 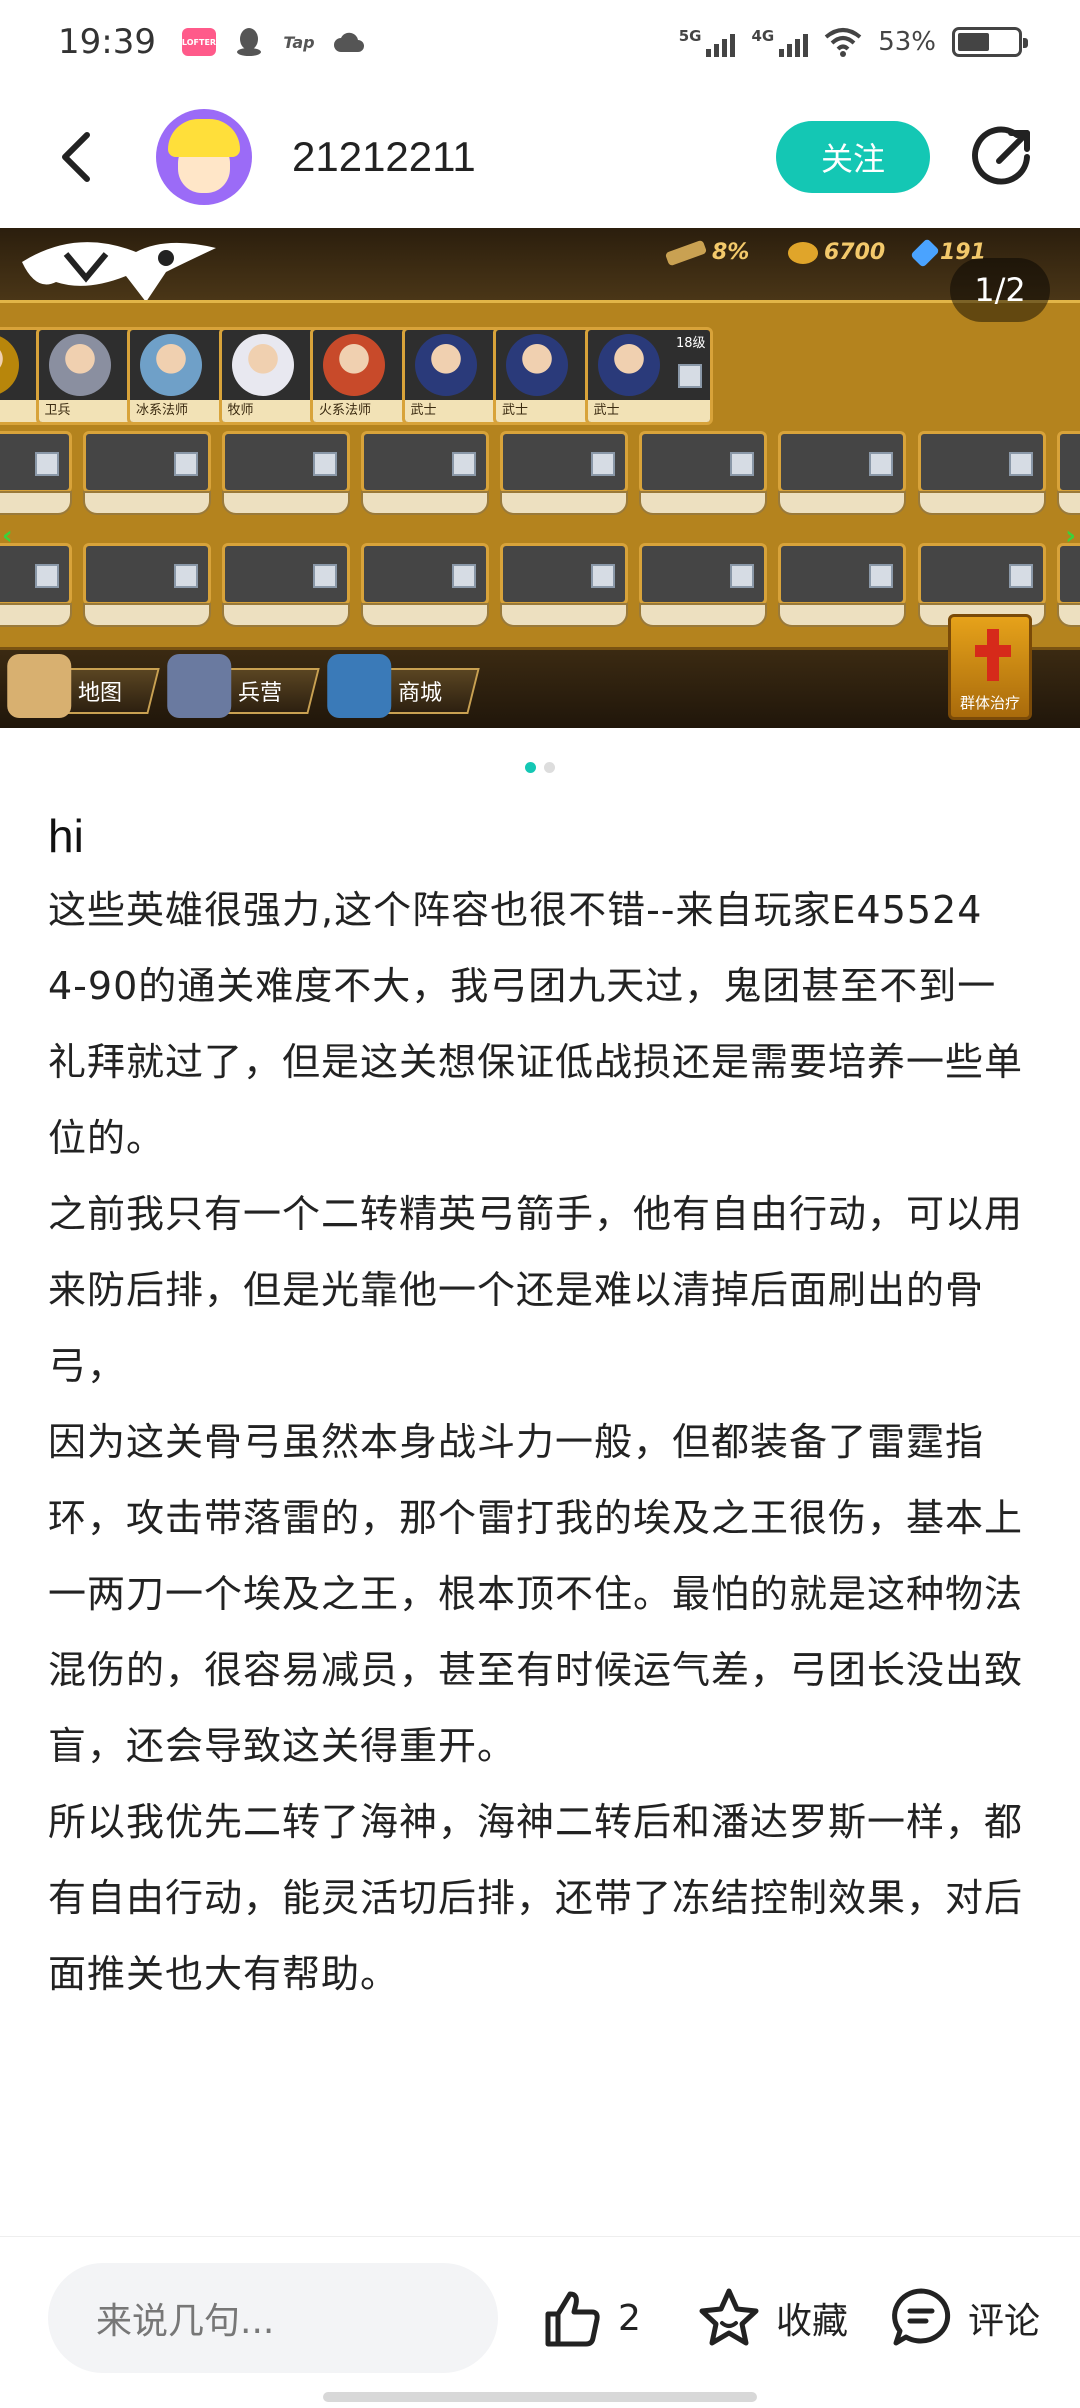 What do you see at coordinates (403, 686) in the screenshot?
I see `game-shop-button: 商城` at bounding box center [403, 686].